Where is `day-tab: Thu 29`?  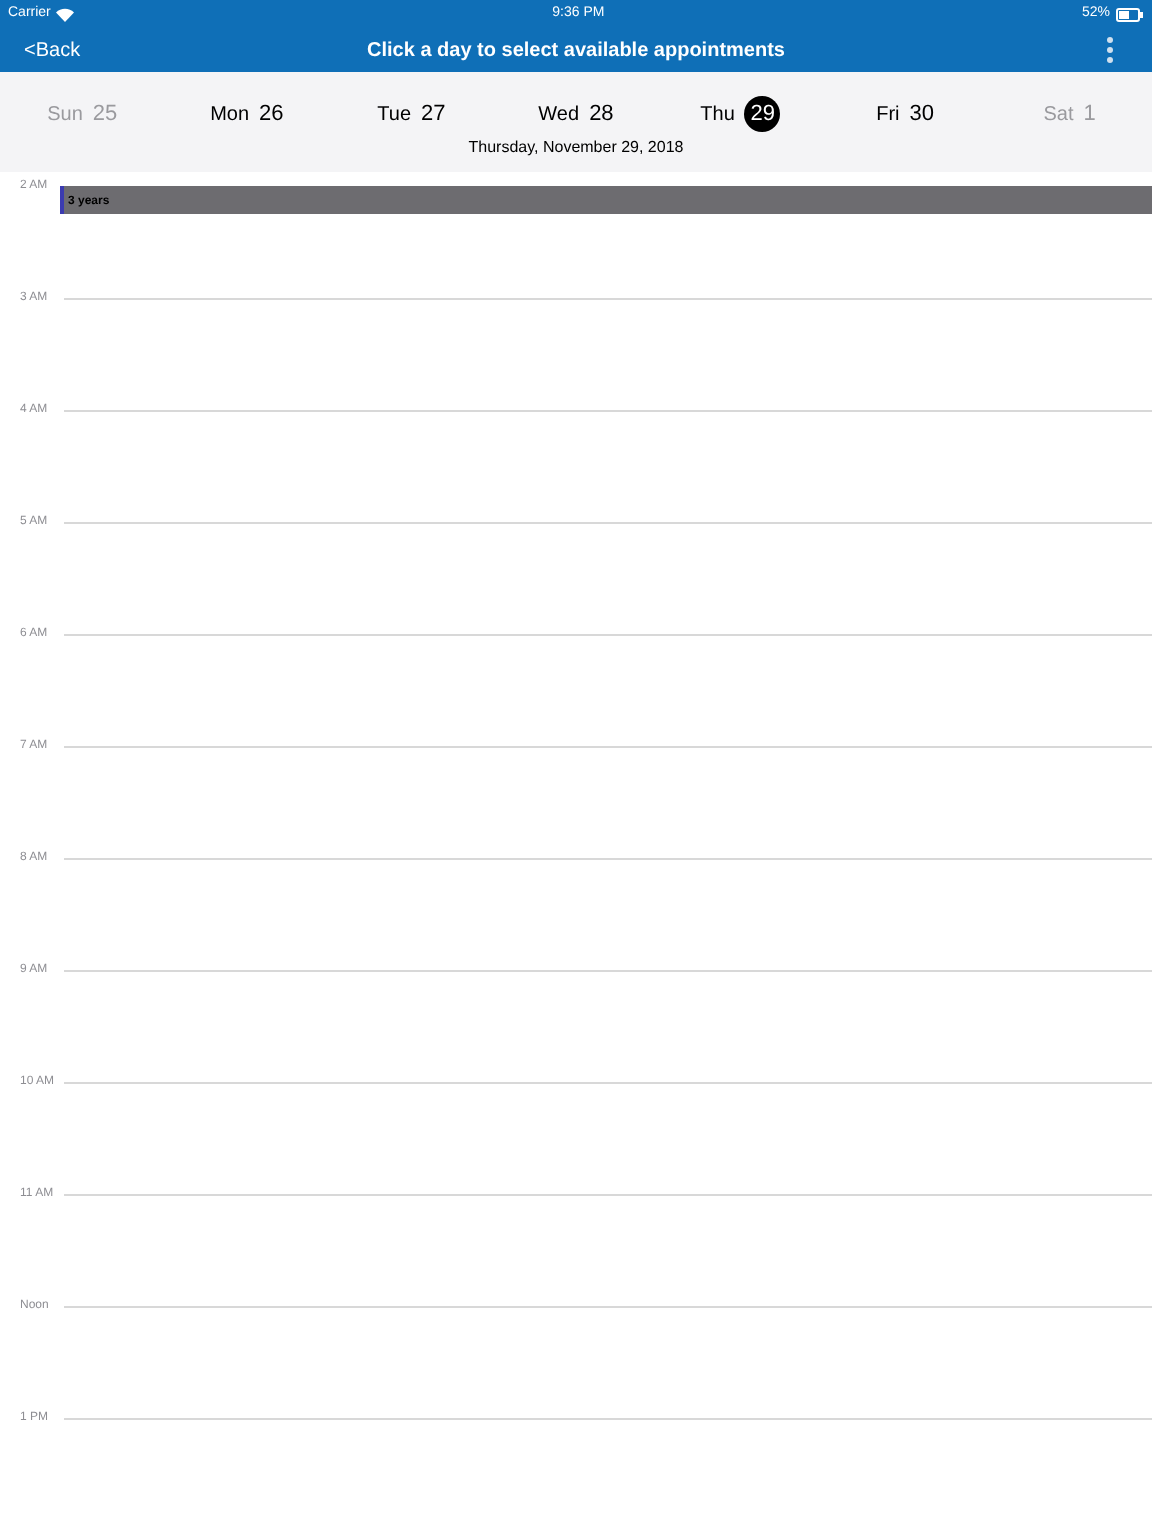 day-tab: Thu 29 is located at coordinates (740, 114).